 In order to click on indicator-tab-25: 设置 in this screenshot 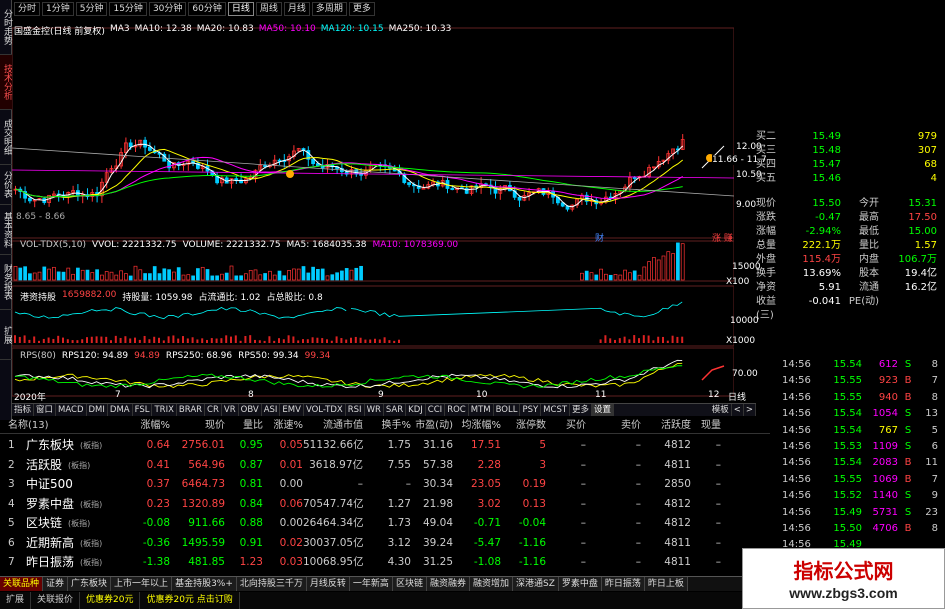, I will do `click(603, 410)`.